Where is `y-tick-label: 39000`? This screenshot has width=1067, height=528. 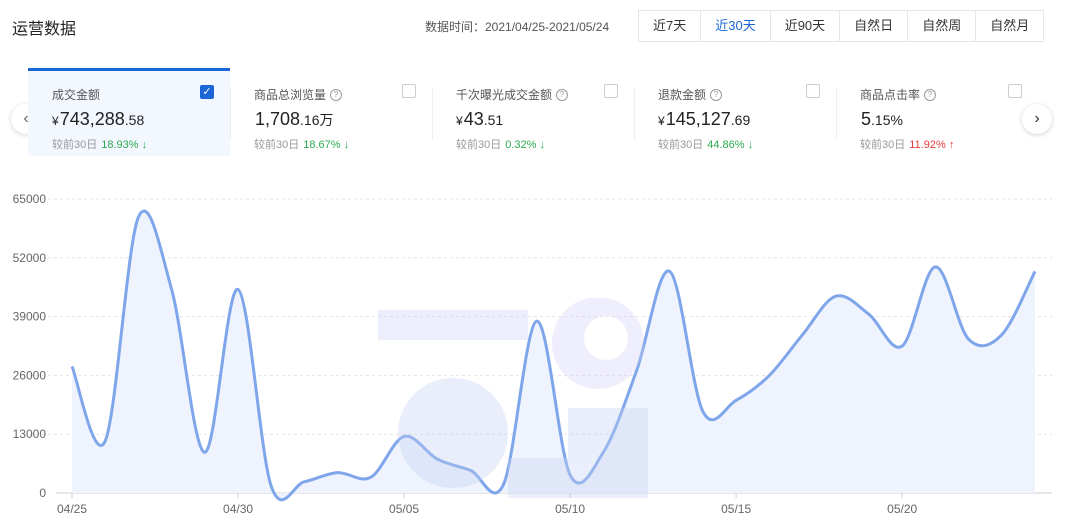
y-tick-label: 39000 is located at coordinates (30, 317).